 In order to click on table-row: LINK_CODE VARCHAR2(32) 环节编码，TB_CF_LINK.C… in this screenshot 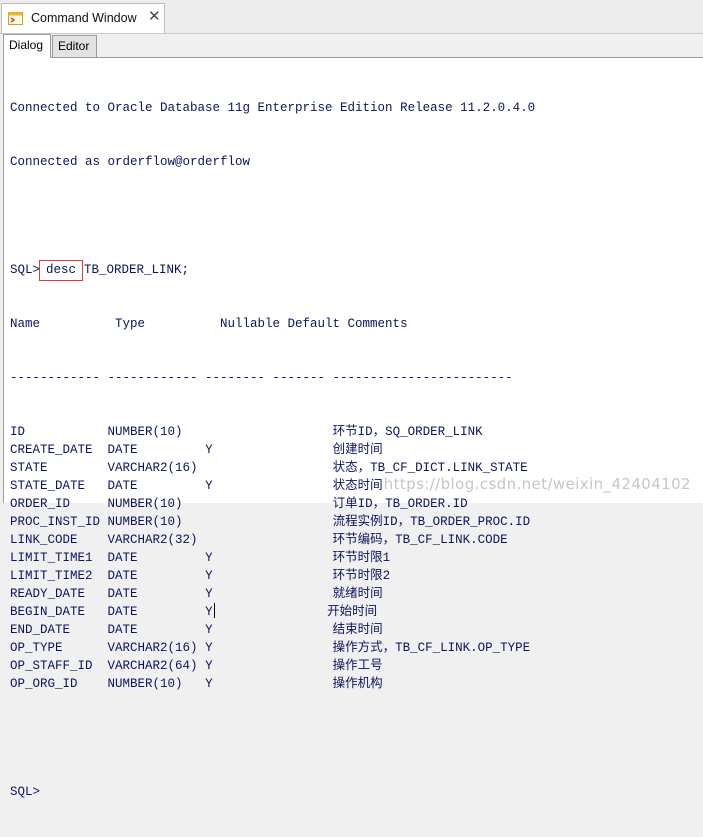, I will do `click(272, 540)`.